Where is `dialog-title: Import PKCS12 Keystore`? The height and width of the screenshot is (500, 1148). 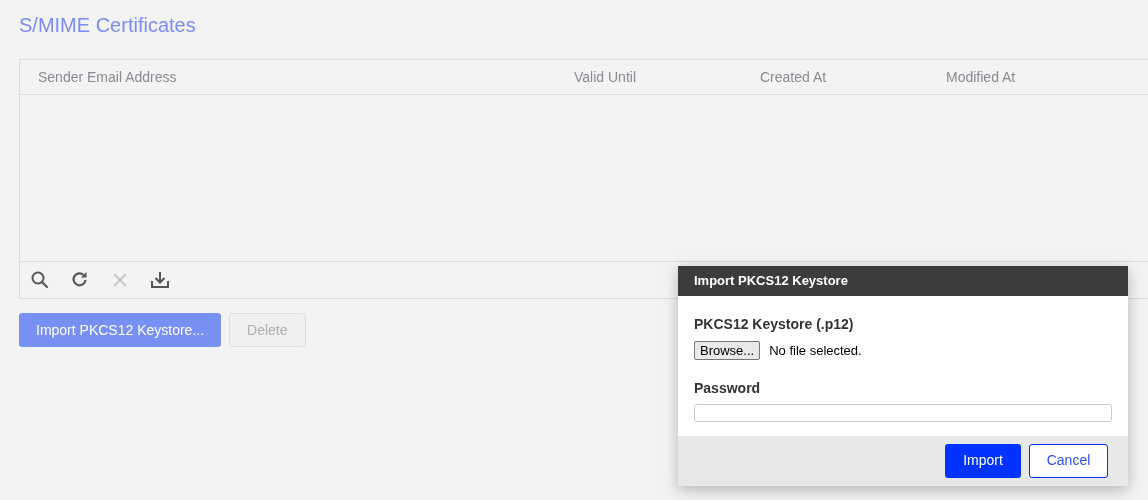
dialog-title: Import PKCS12 Keystore is located at coordinates (771, 281).